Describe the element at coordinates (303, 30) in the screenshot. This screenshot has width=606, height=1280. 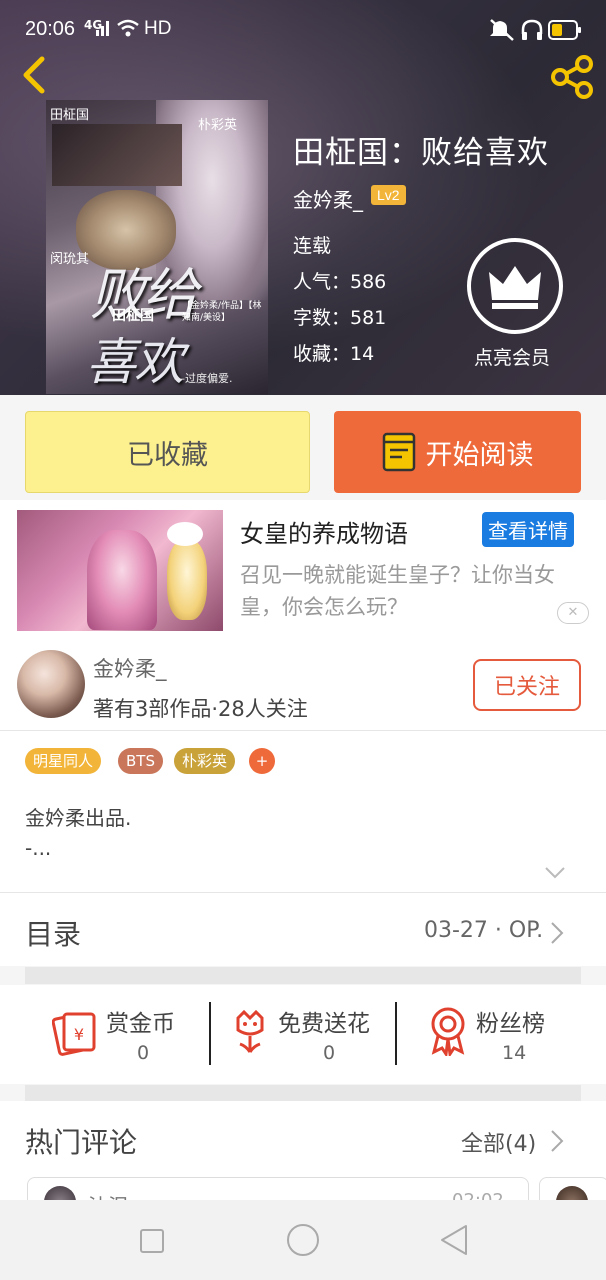
I see `status-bar: 20:06 4G HD` at that location.